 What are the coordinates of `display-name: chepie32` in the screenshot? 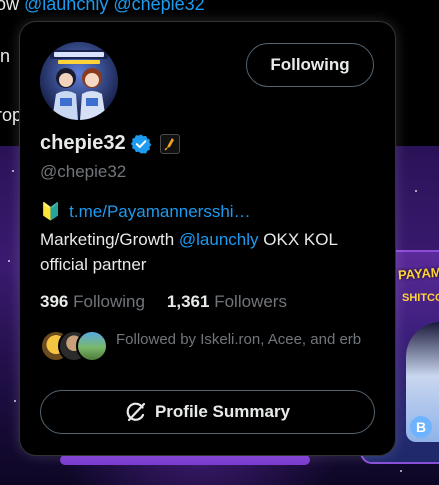 It's located at (83, 143).